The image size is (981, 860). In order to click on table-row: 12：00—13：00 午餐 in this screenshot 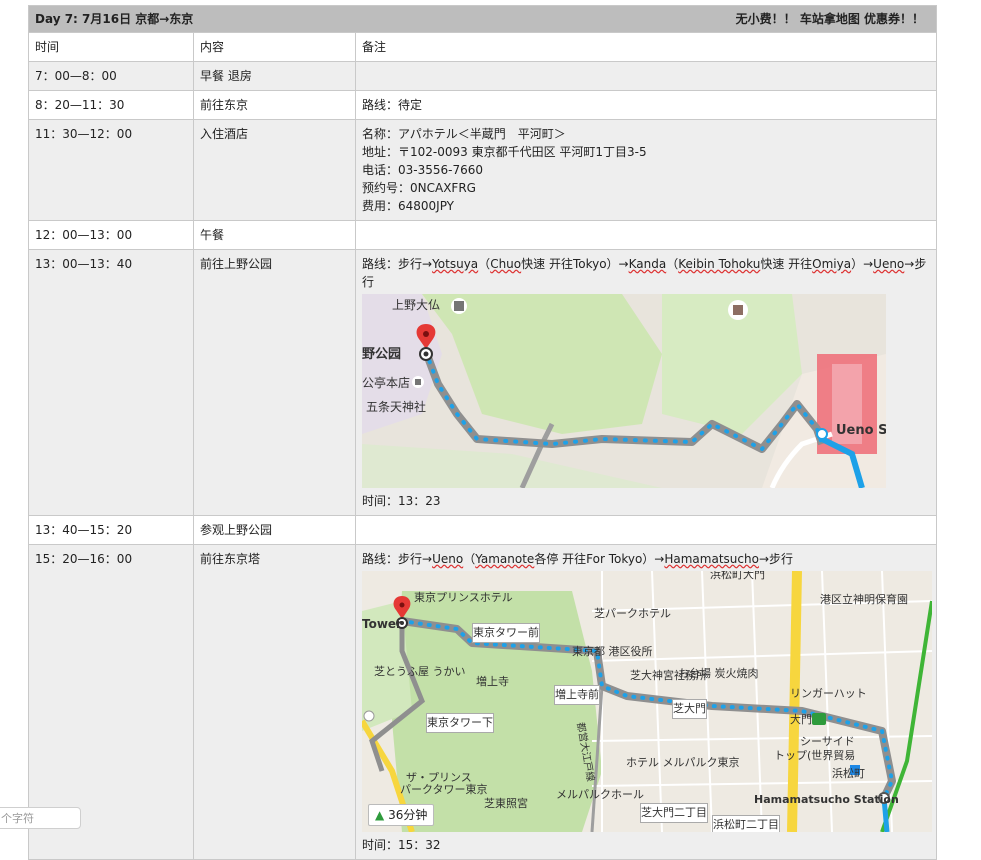, I will do `click(482, 235)`.